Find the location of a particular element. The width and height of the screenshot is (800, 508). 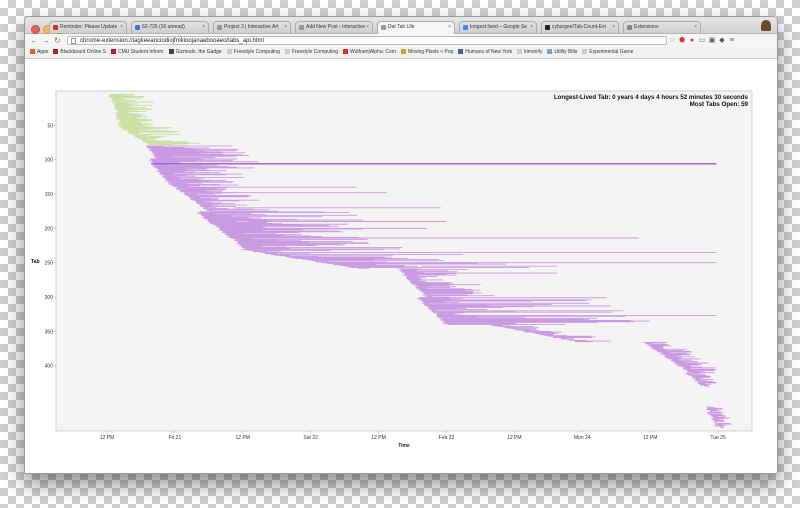

x-tick-label: Feb 23 is located at coordinates (447, 438).